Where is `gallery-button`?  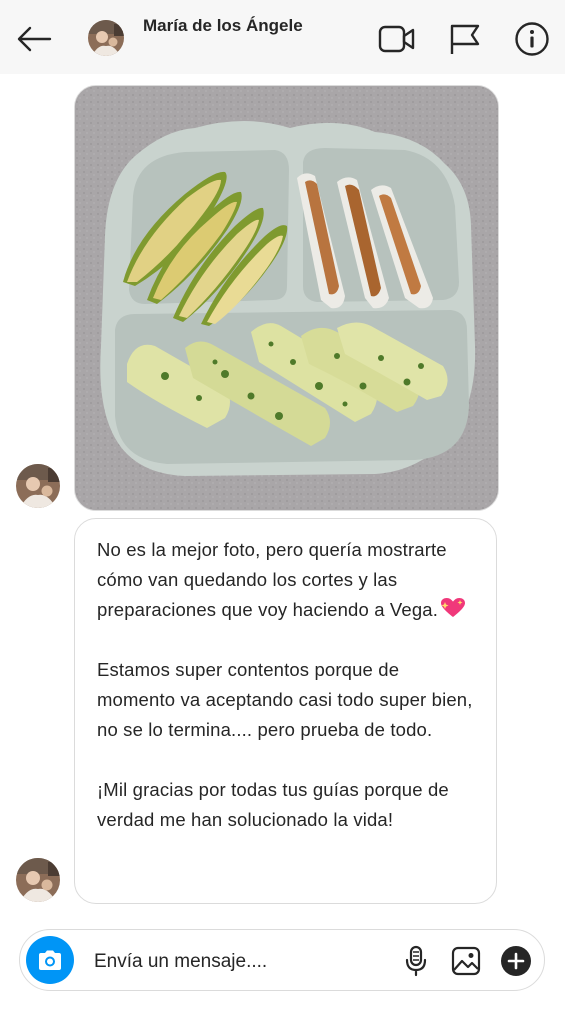 gallery-button is located at coordinates (466, 961).